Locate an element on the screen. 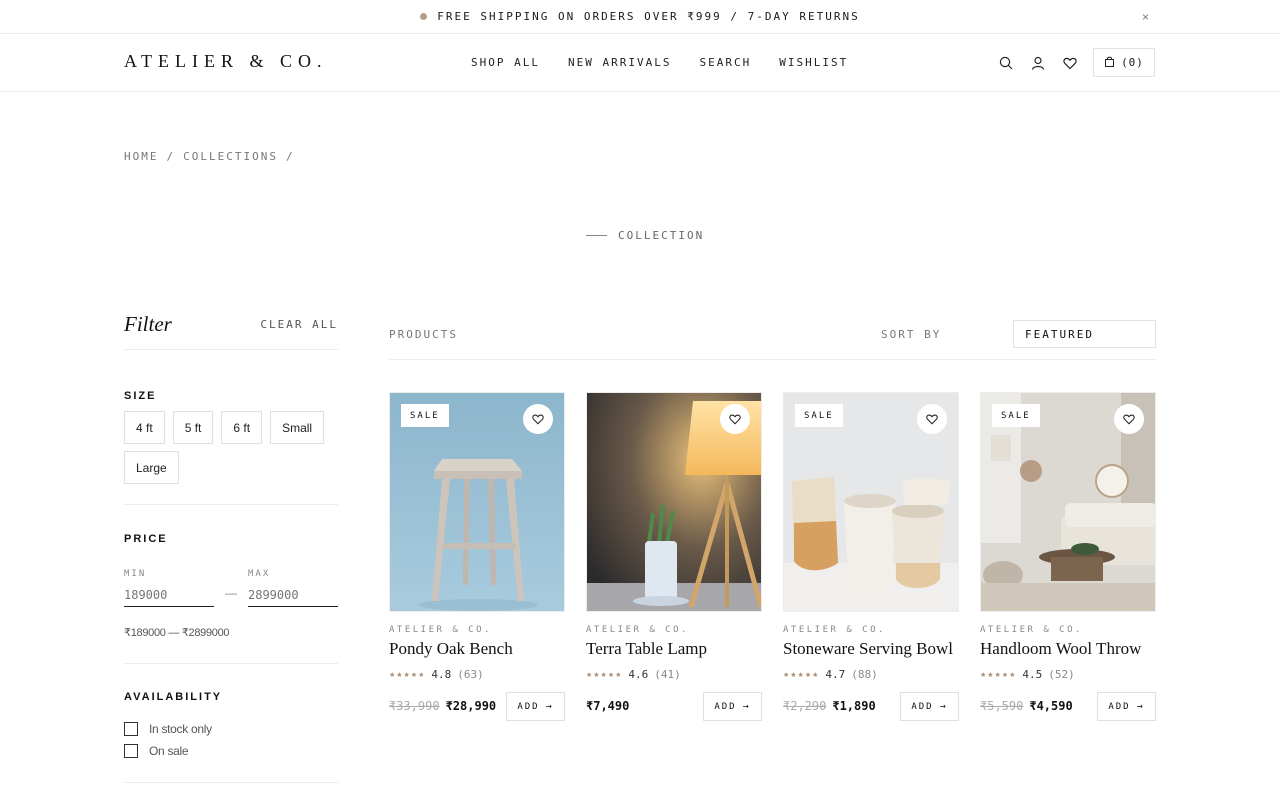 Image resolution: width=1280 pixels, height=800 pixels. bag-icon is located at coordinates (1109, 63).